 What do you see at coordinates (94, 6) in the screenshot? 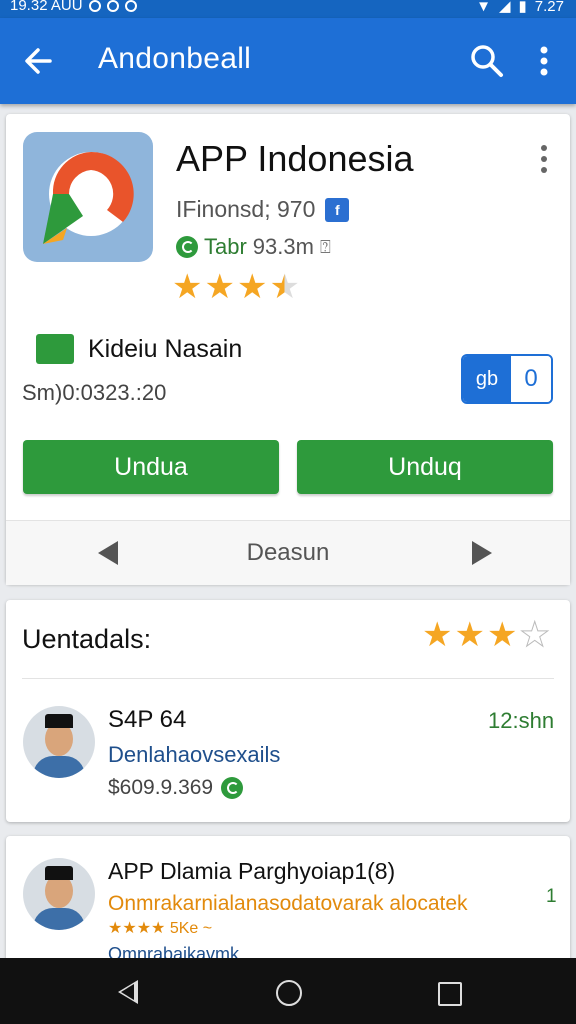
I see `notification-icon` at bounding box center [94, 6].